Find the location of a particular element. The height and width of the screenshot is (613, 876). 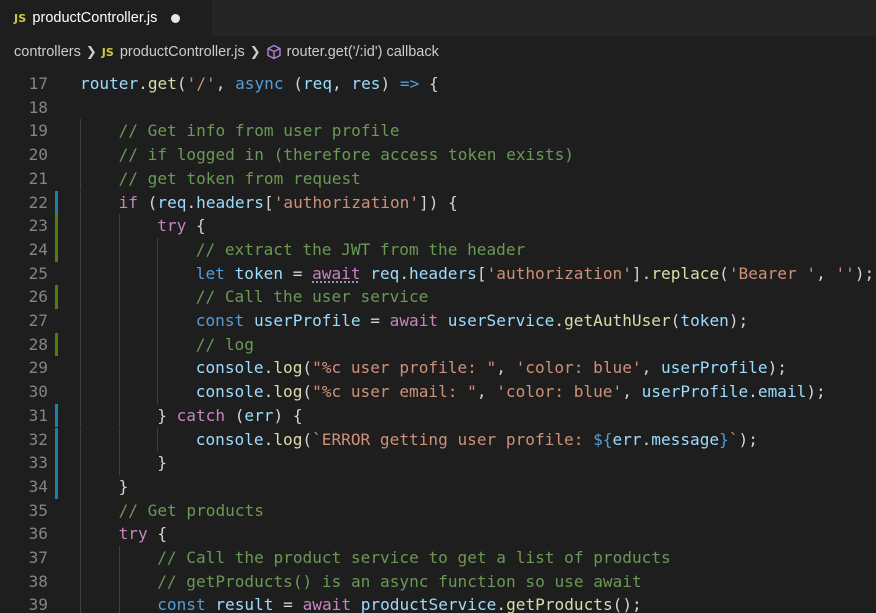

code-line: 19 // Get info from user profile is located at coordinates (438, 131).